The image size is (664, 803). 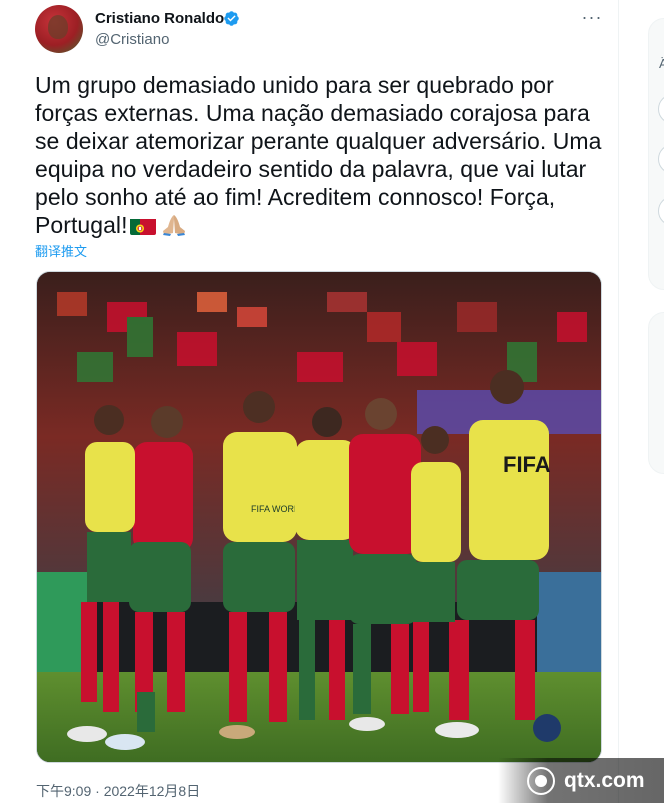 What do you see at coordinates (118, 791) in the screenshot?
I see `tweet-timestamp: 下午9:09 · 2022年12月8日` at bounding box center [118, 791].